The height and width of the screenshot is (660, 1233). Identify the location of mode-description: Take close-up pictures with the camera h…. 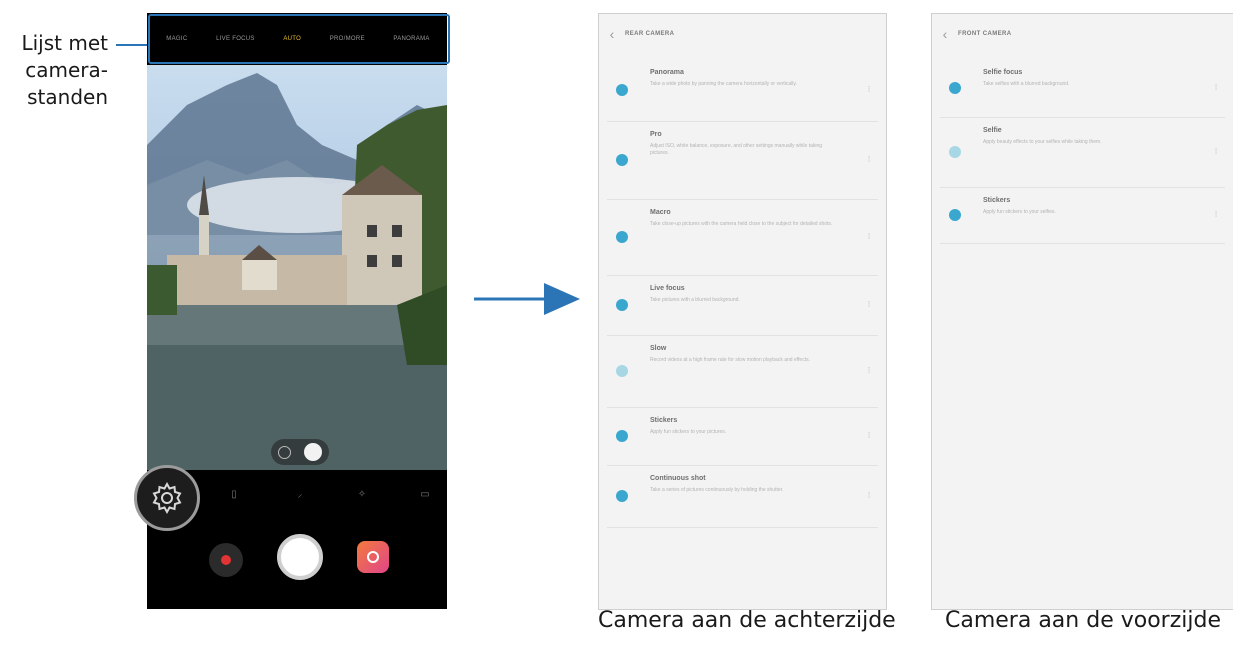
(741, 224).